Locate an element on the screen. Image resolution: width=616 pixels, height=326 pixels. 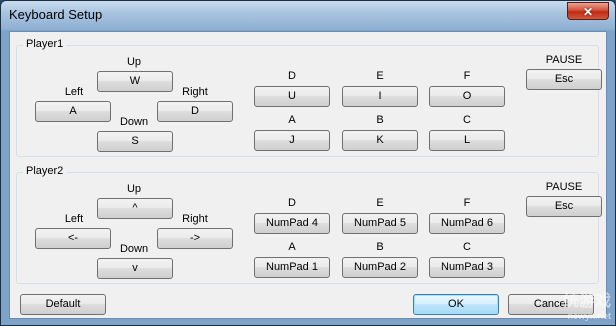
p1-b-label: B is located at coordinates (380, 120).